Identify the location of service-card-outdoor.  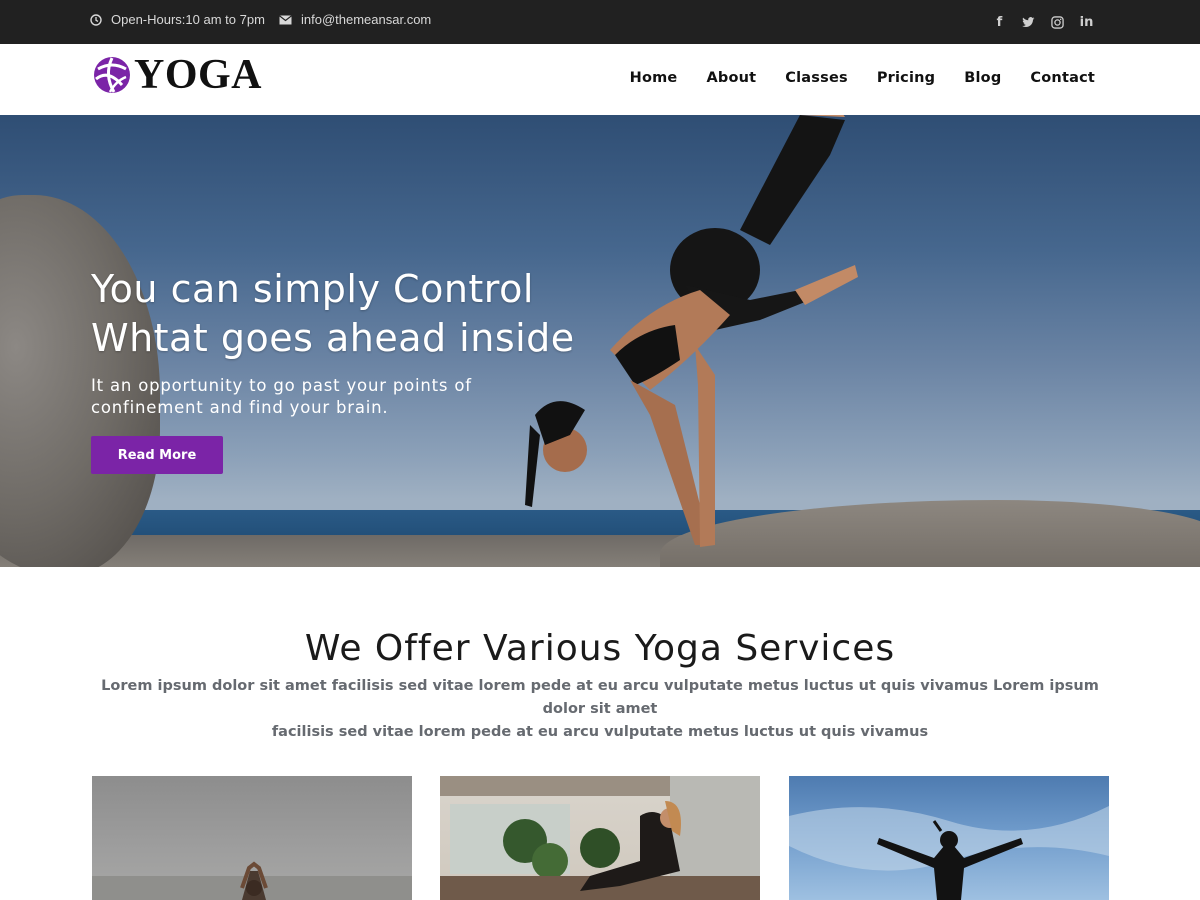
(949, 838).